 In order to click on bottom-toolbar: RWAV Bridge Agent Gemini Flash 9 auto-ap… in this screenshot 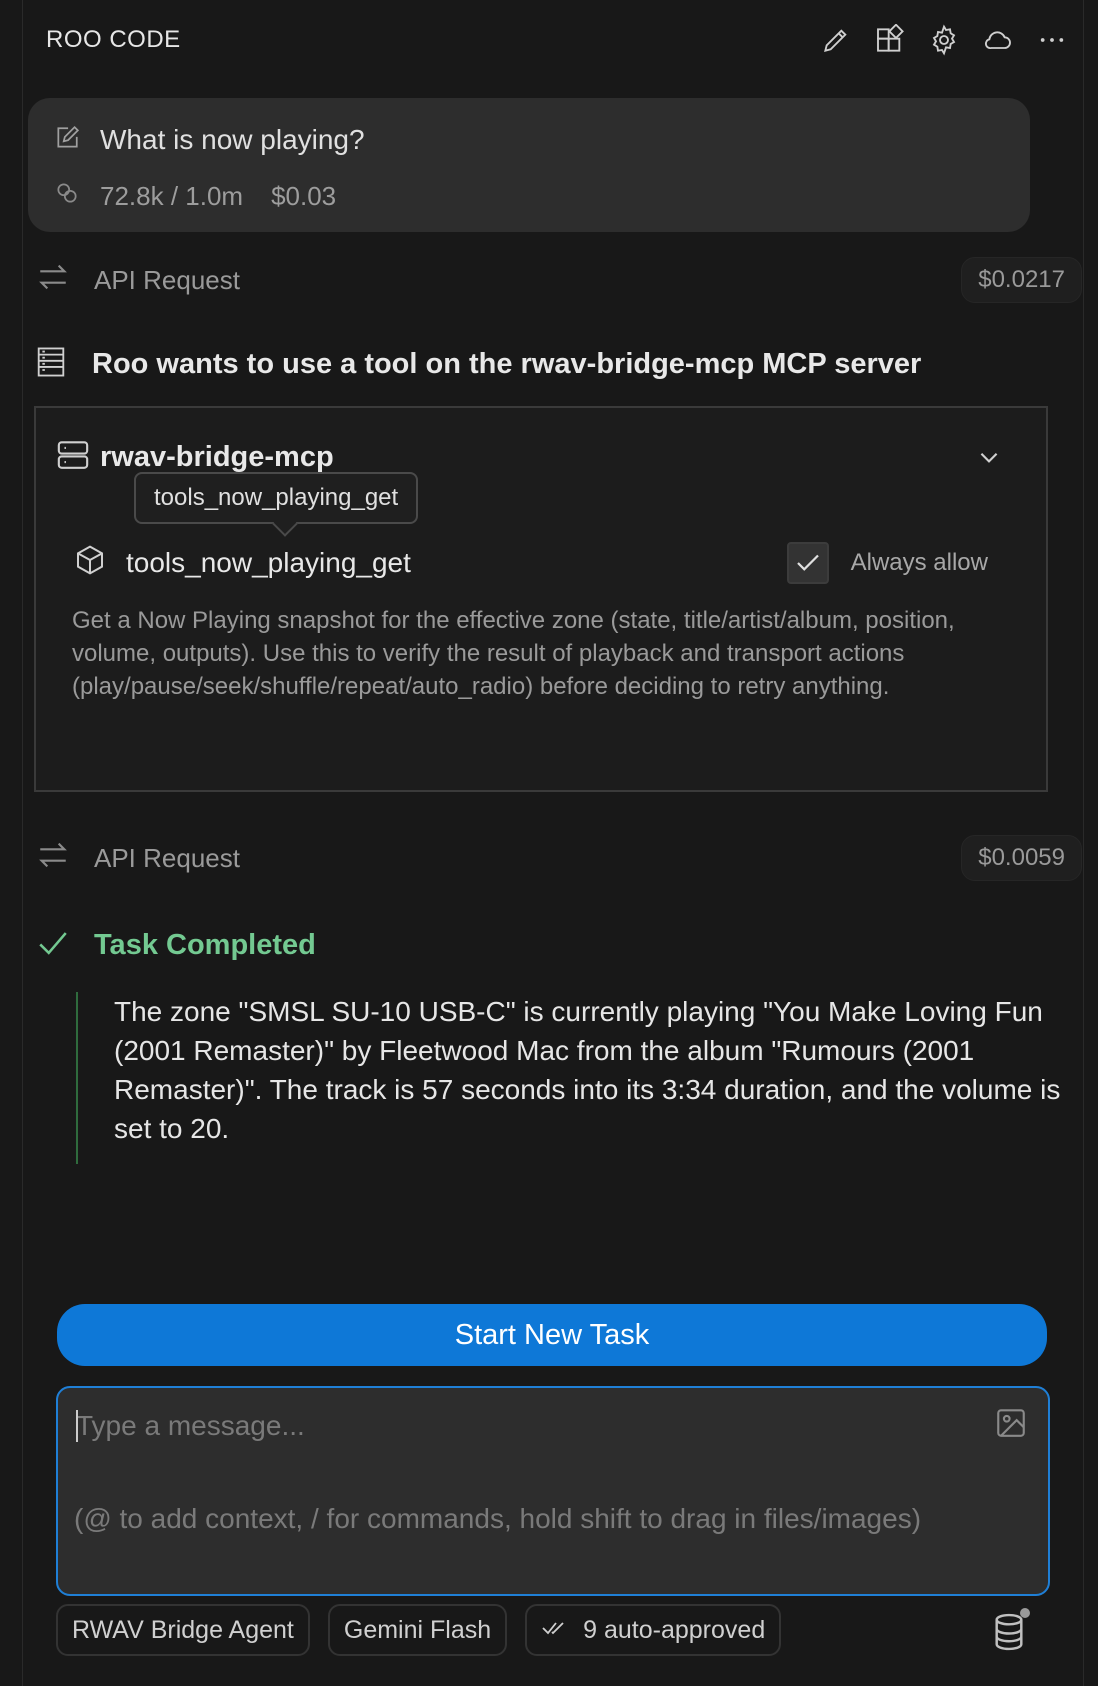, I will do `click(419, 1630)`.